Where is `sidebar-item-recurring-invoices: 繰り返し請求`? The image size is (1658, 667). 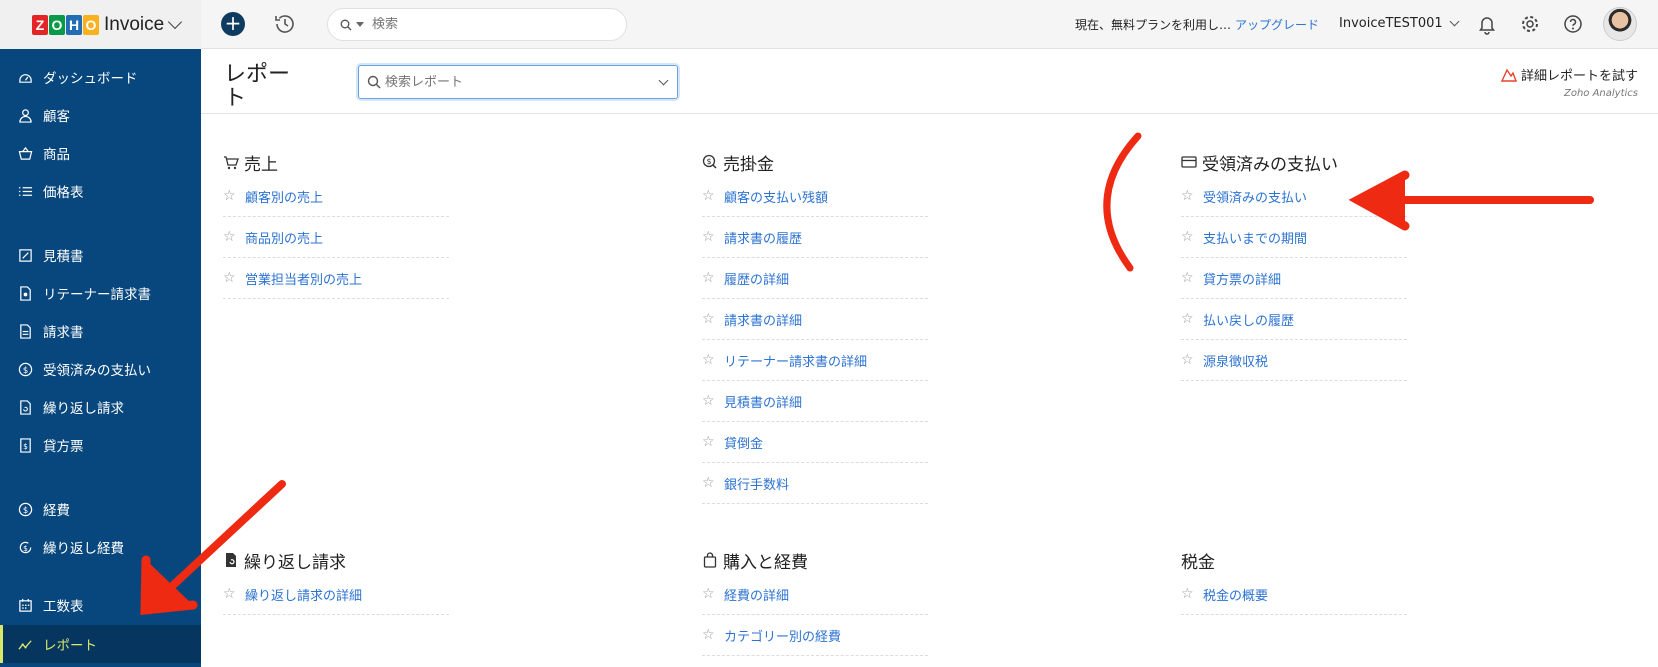 sidebar-item-recurring-invoices: 繰り返し請求 is located at coordinates (100, 407).